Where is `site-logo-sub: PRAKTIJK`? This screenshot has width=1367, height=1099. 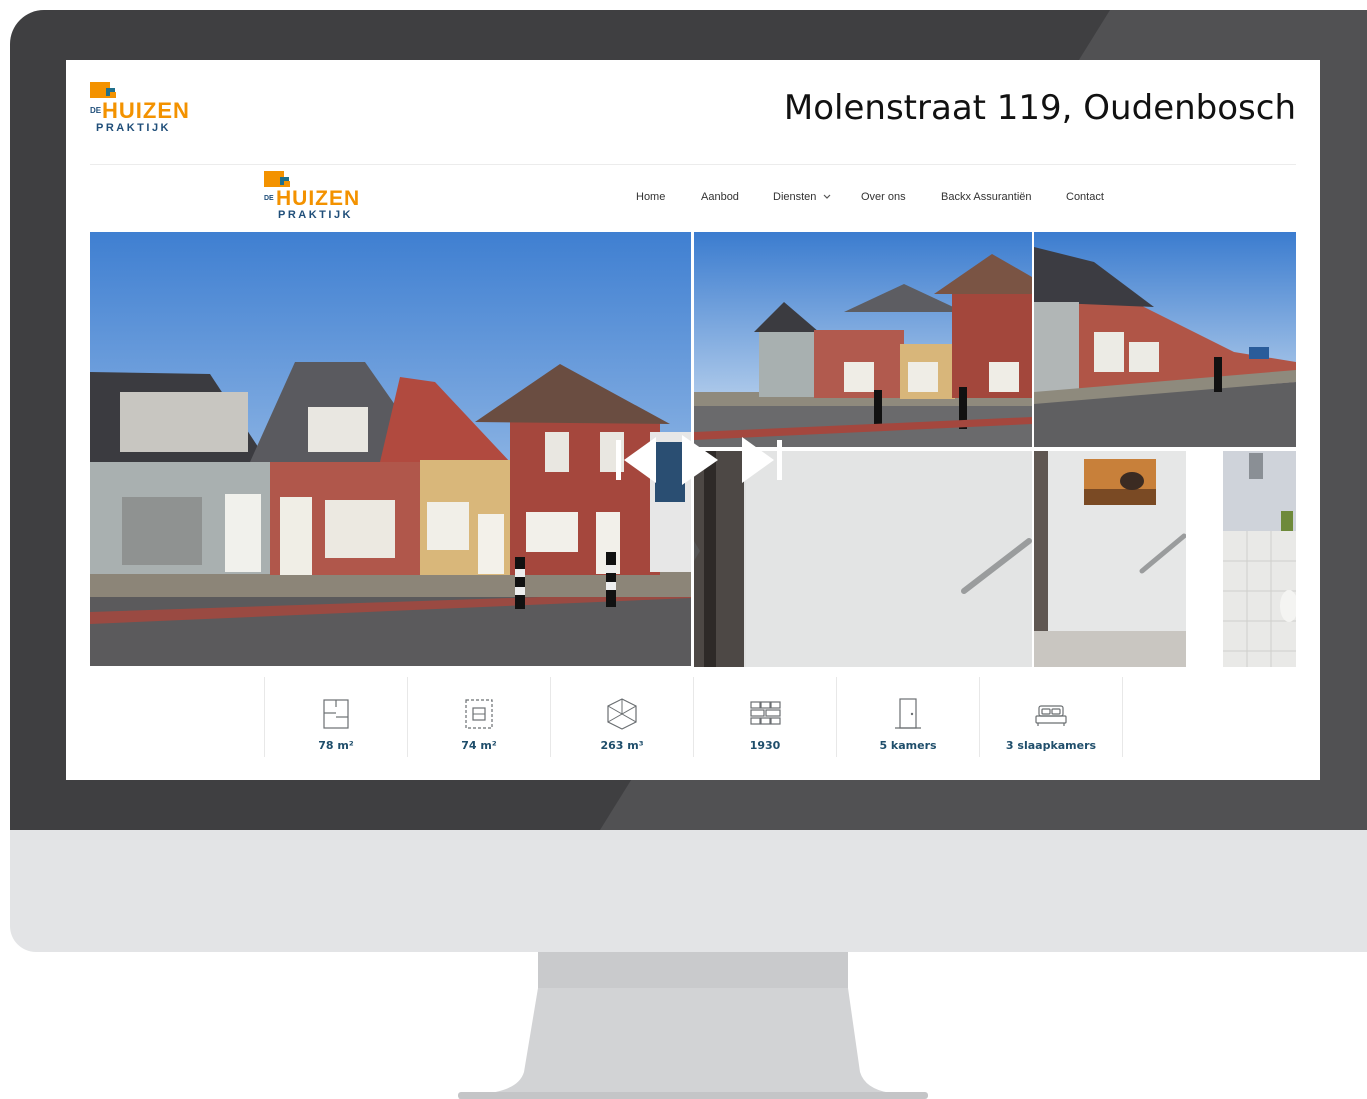 site-logo-sub: PRAKTIJK is located at coordinates (316, 215).